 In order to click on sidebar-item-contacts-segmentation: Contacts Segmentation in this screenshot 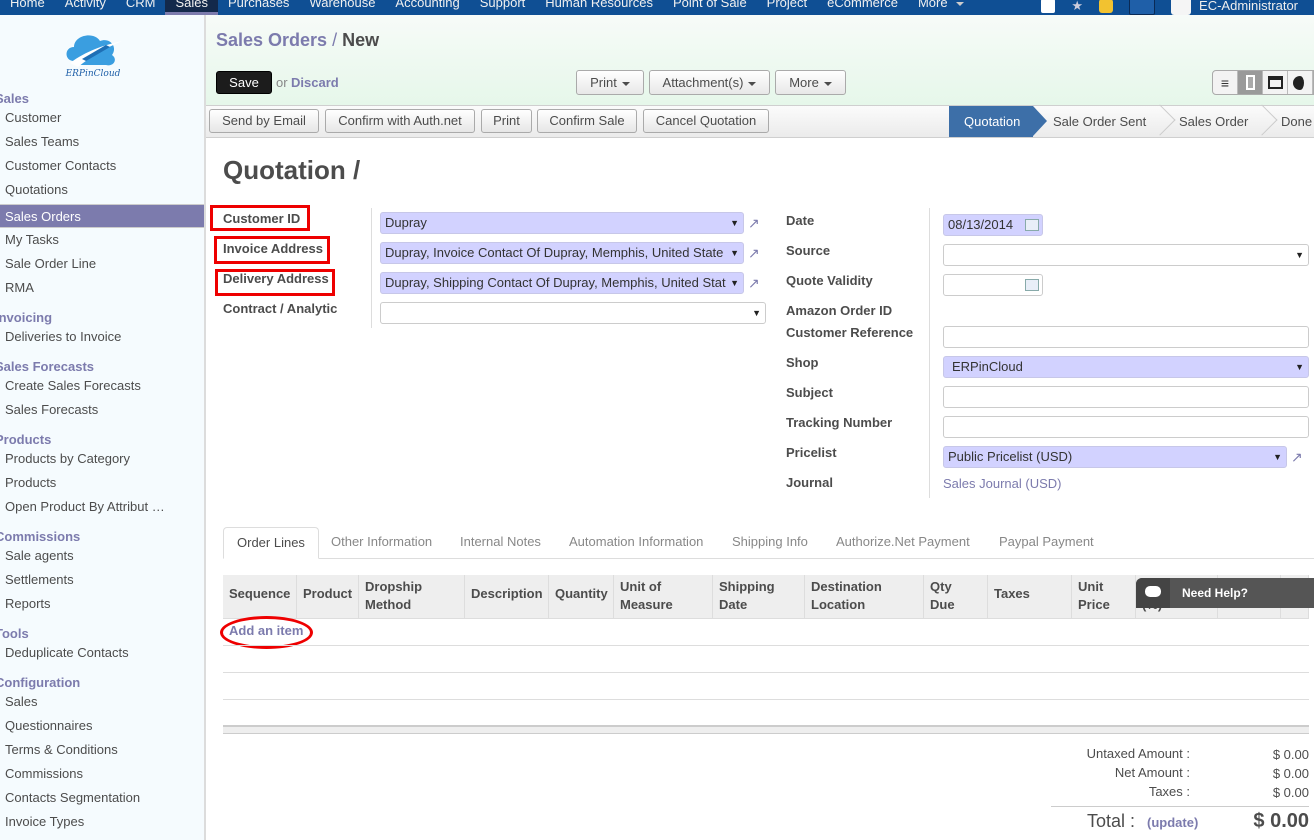, I will do `click(102, 798)`.